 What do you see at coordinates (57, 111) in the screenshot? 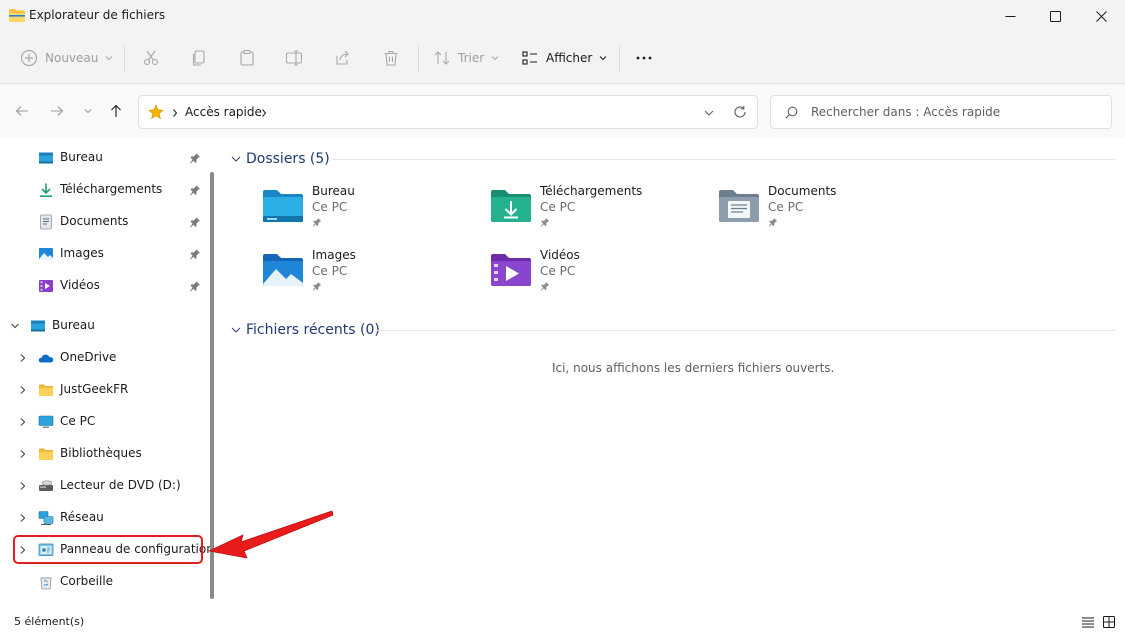
I see `forward-button` at bounding box center [57, 111].